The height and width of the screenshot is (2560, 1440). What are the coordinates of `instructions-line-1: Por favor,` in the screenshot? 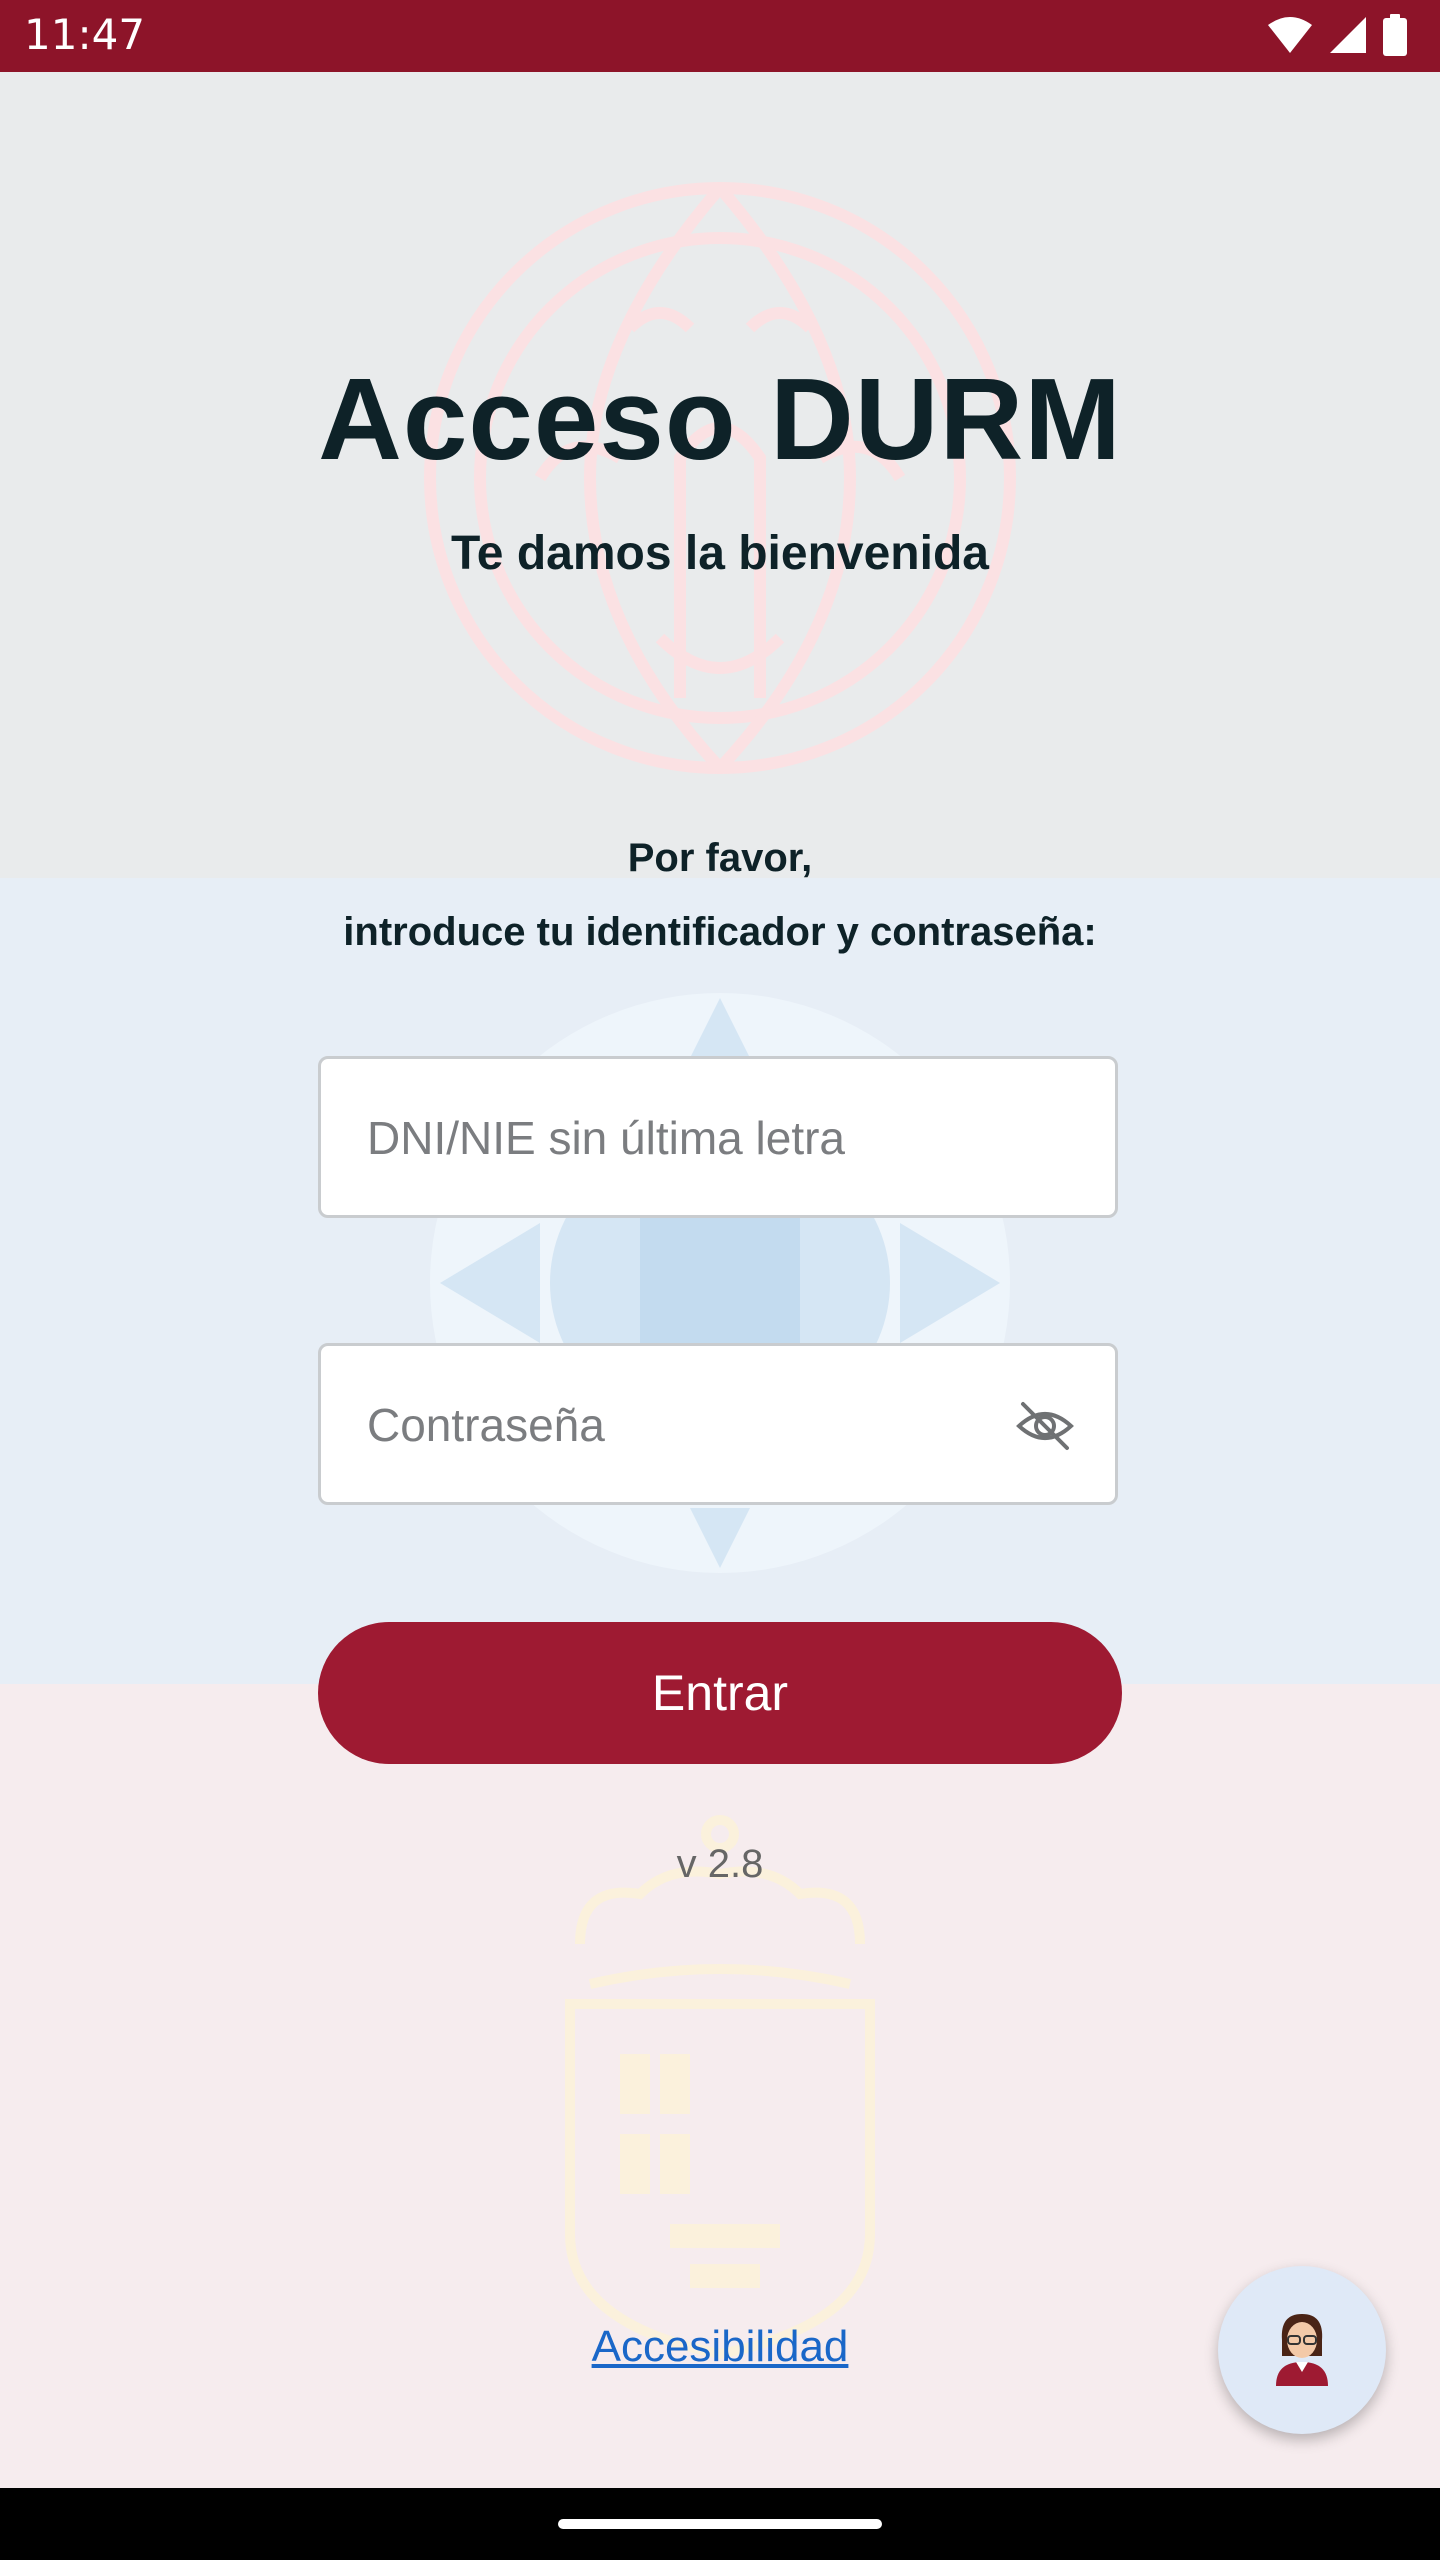 It's located at (720, 858).